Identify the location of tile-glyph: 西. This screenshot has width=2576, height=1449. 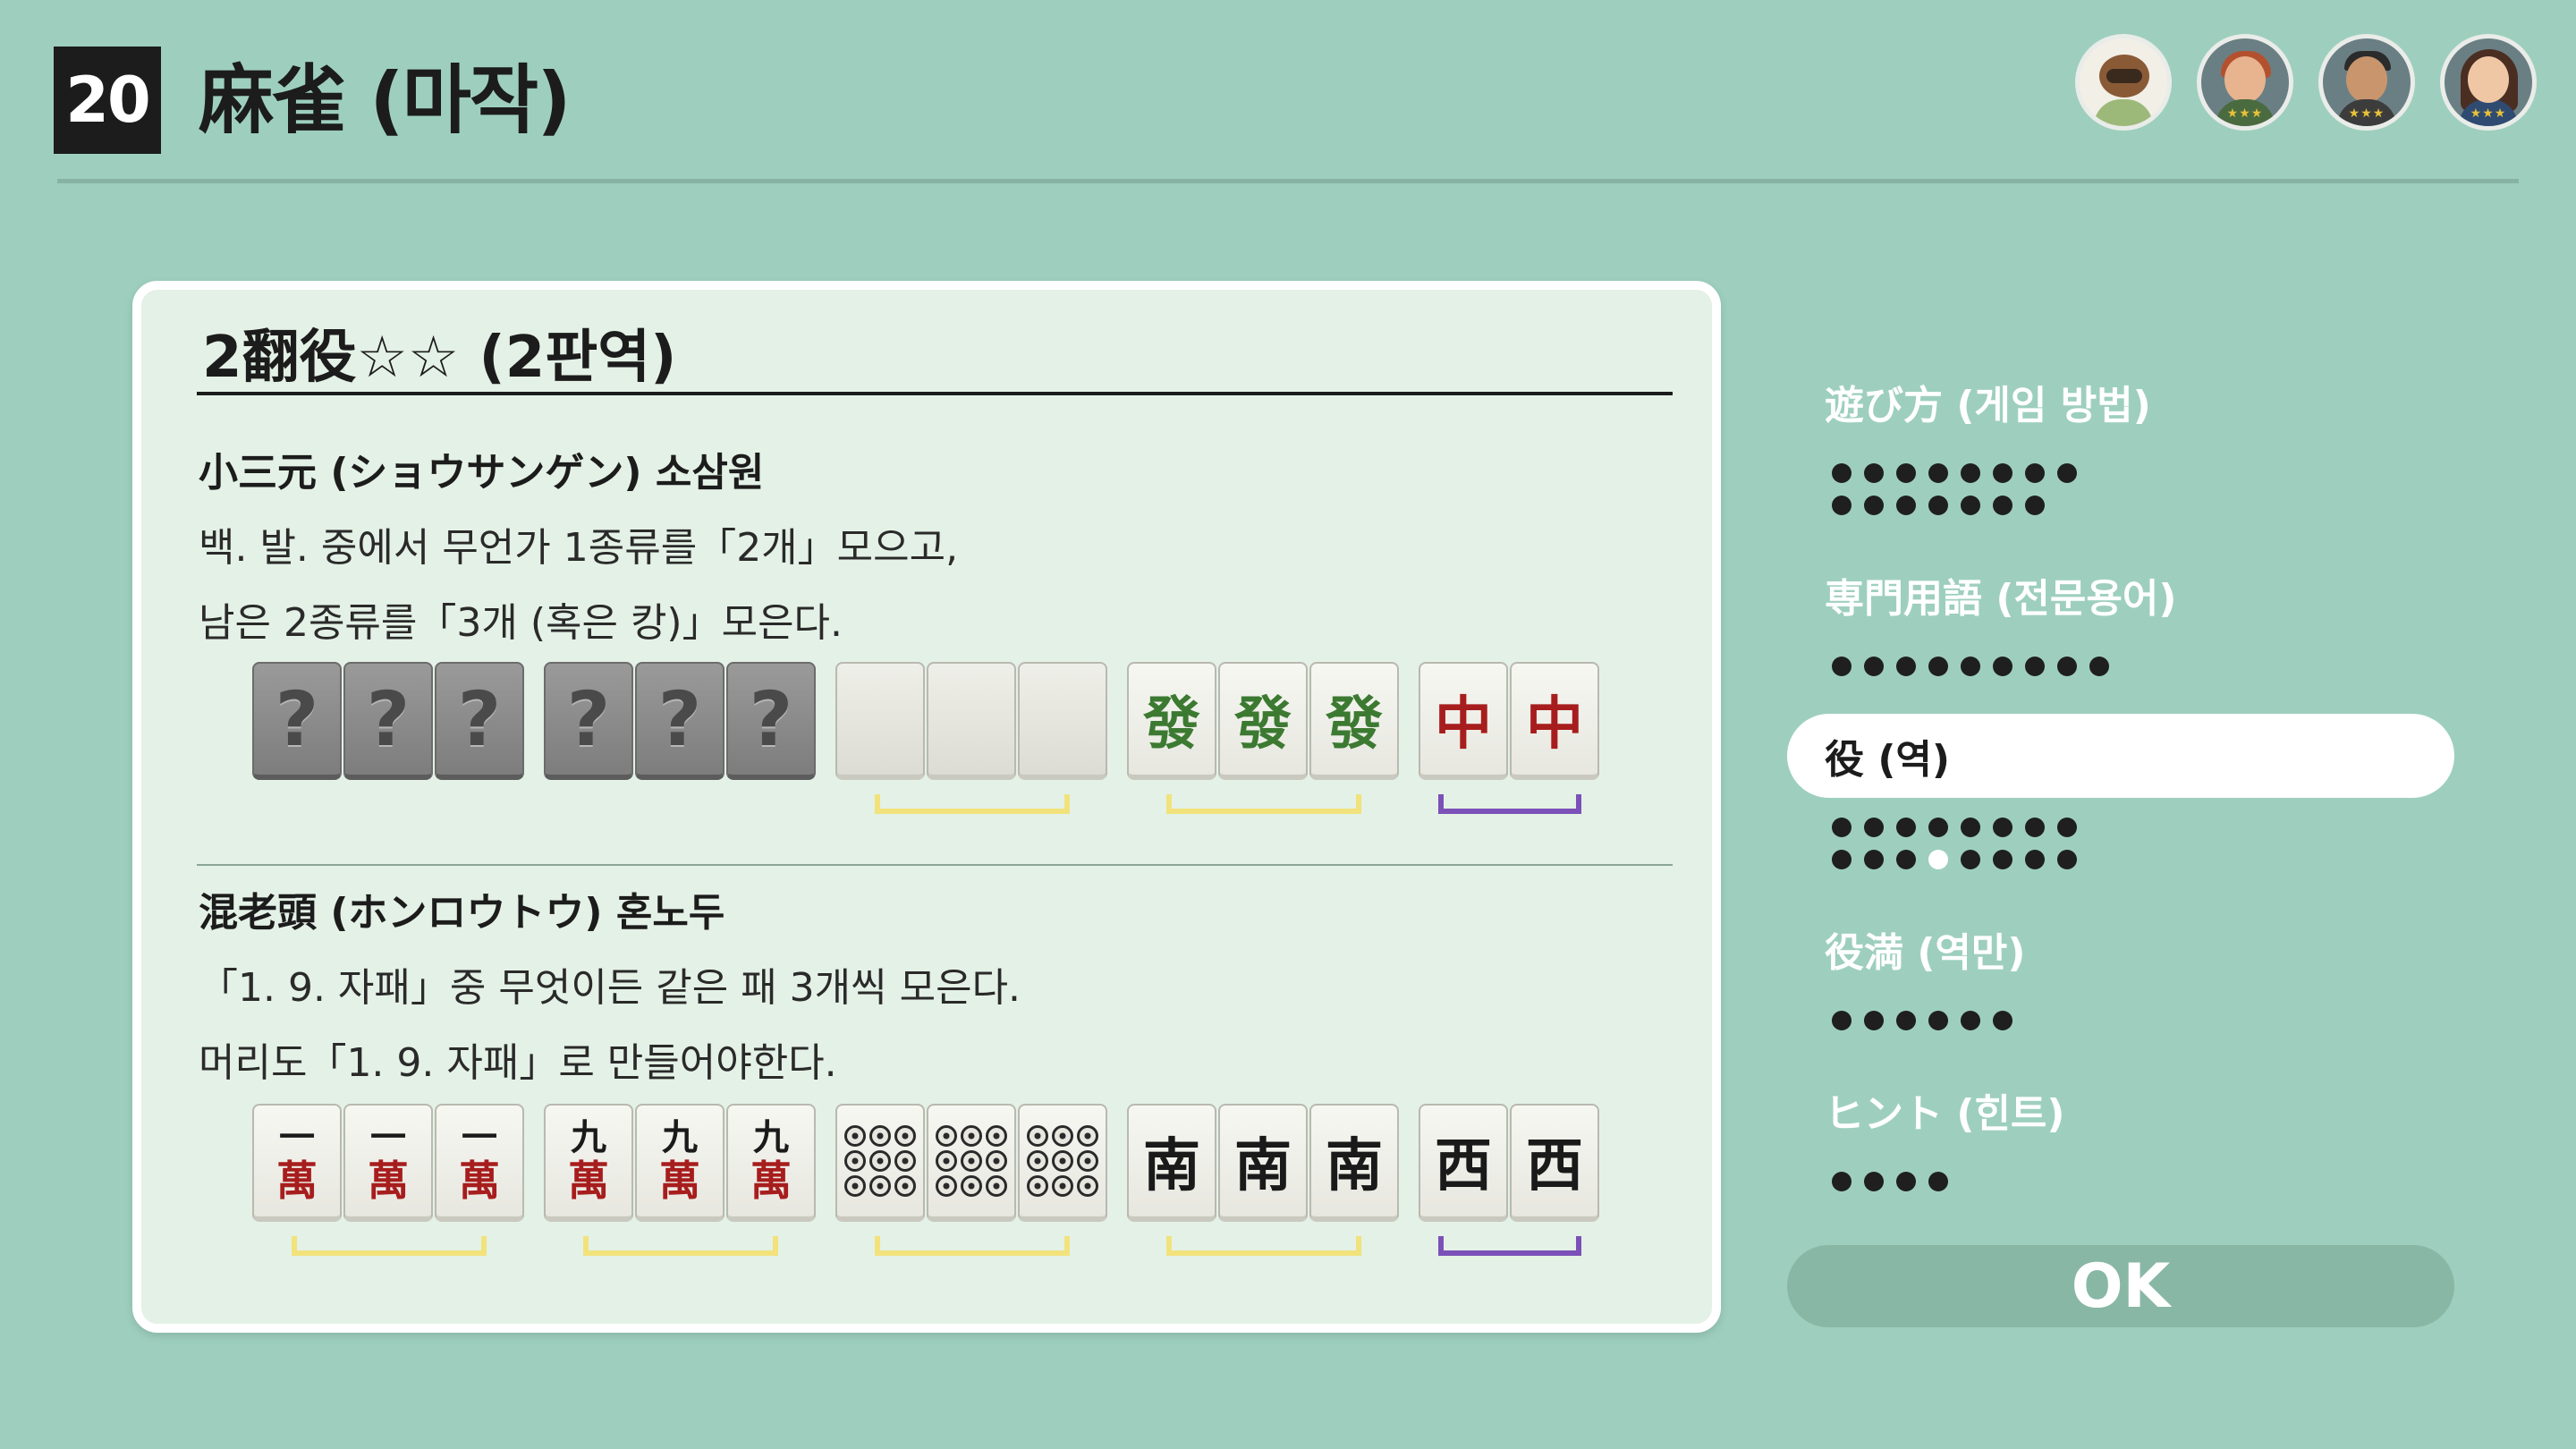
(1463, 1165).